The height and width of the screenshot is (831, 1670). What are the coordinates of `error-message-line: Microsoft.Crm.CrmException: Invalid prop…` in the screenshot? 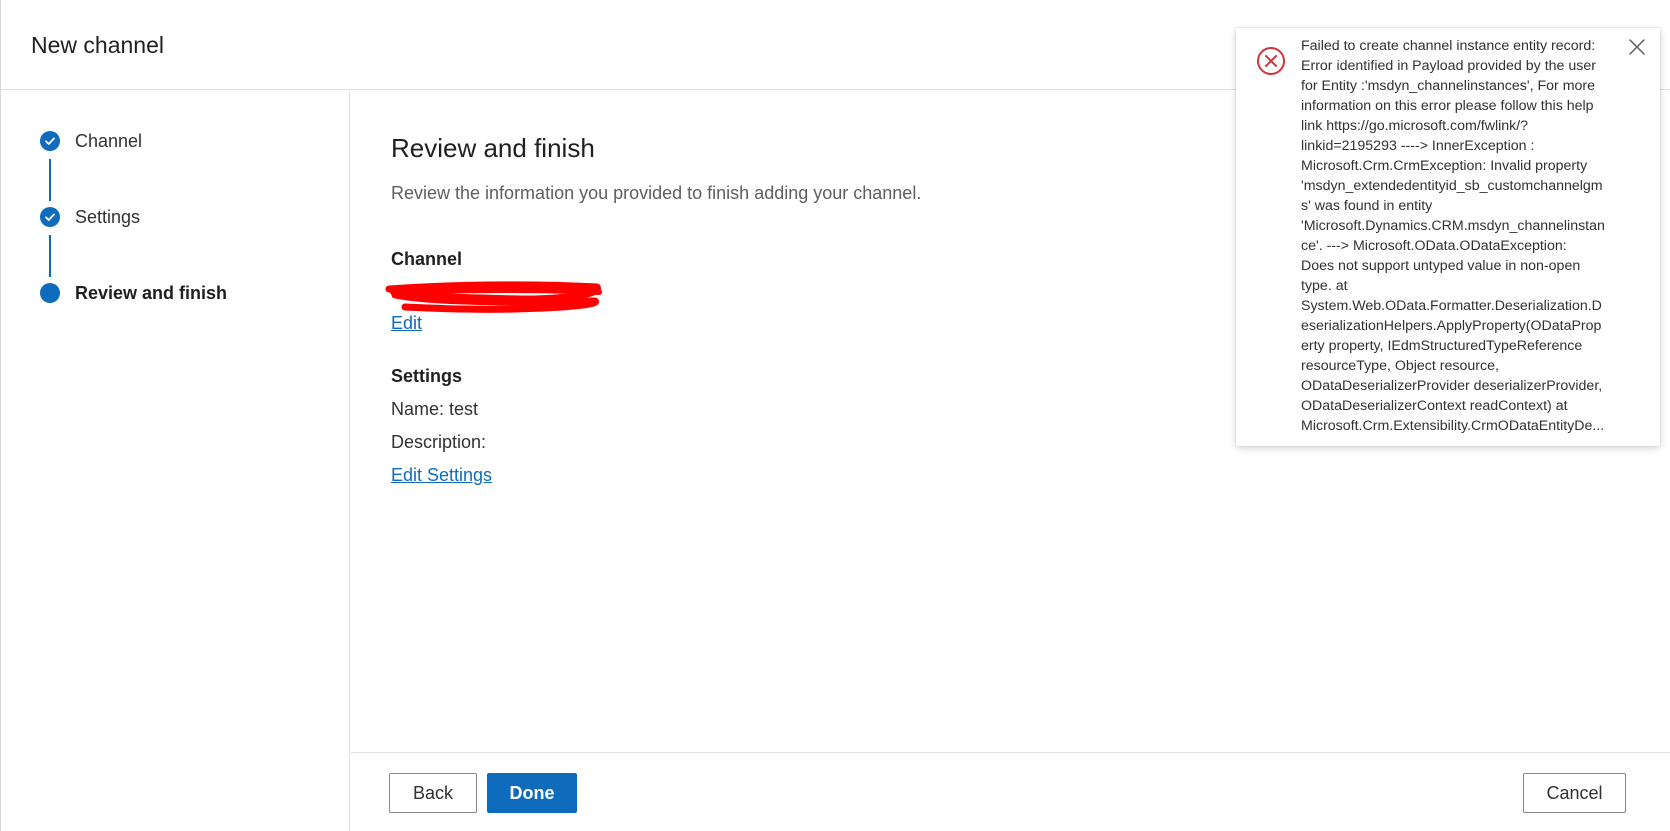 It's located at (1444, 166).